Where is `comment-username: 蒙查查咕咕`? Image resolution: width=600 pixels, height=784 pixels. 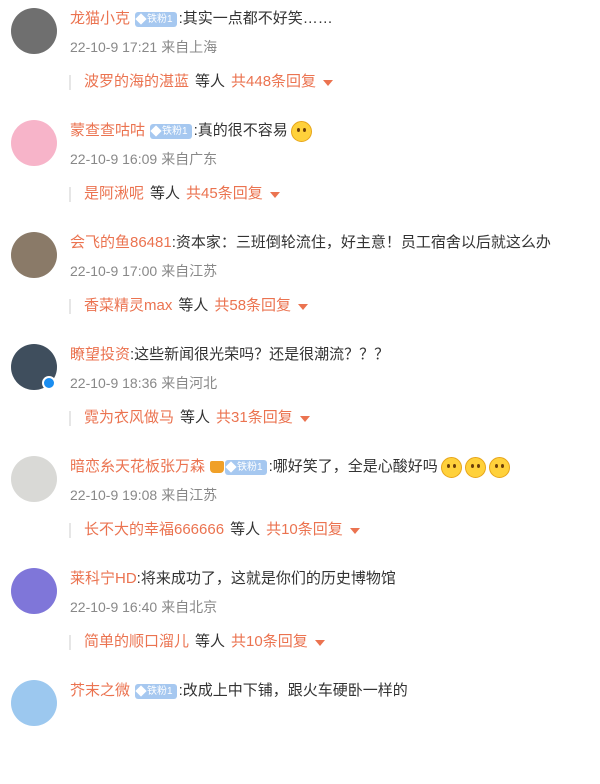
comment-username: 蒙查查咕咕 is located at coordinates (107, 131).